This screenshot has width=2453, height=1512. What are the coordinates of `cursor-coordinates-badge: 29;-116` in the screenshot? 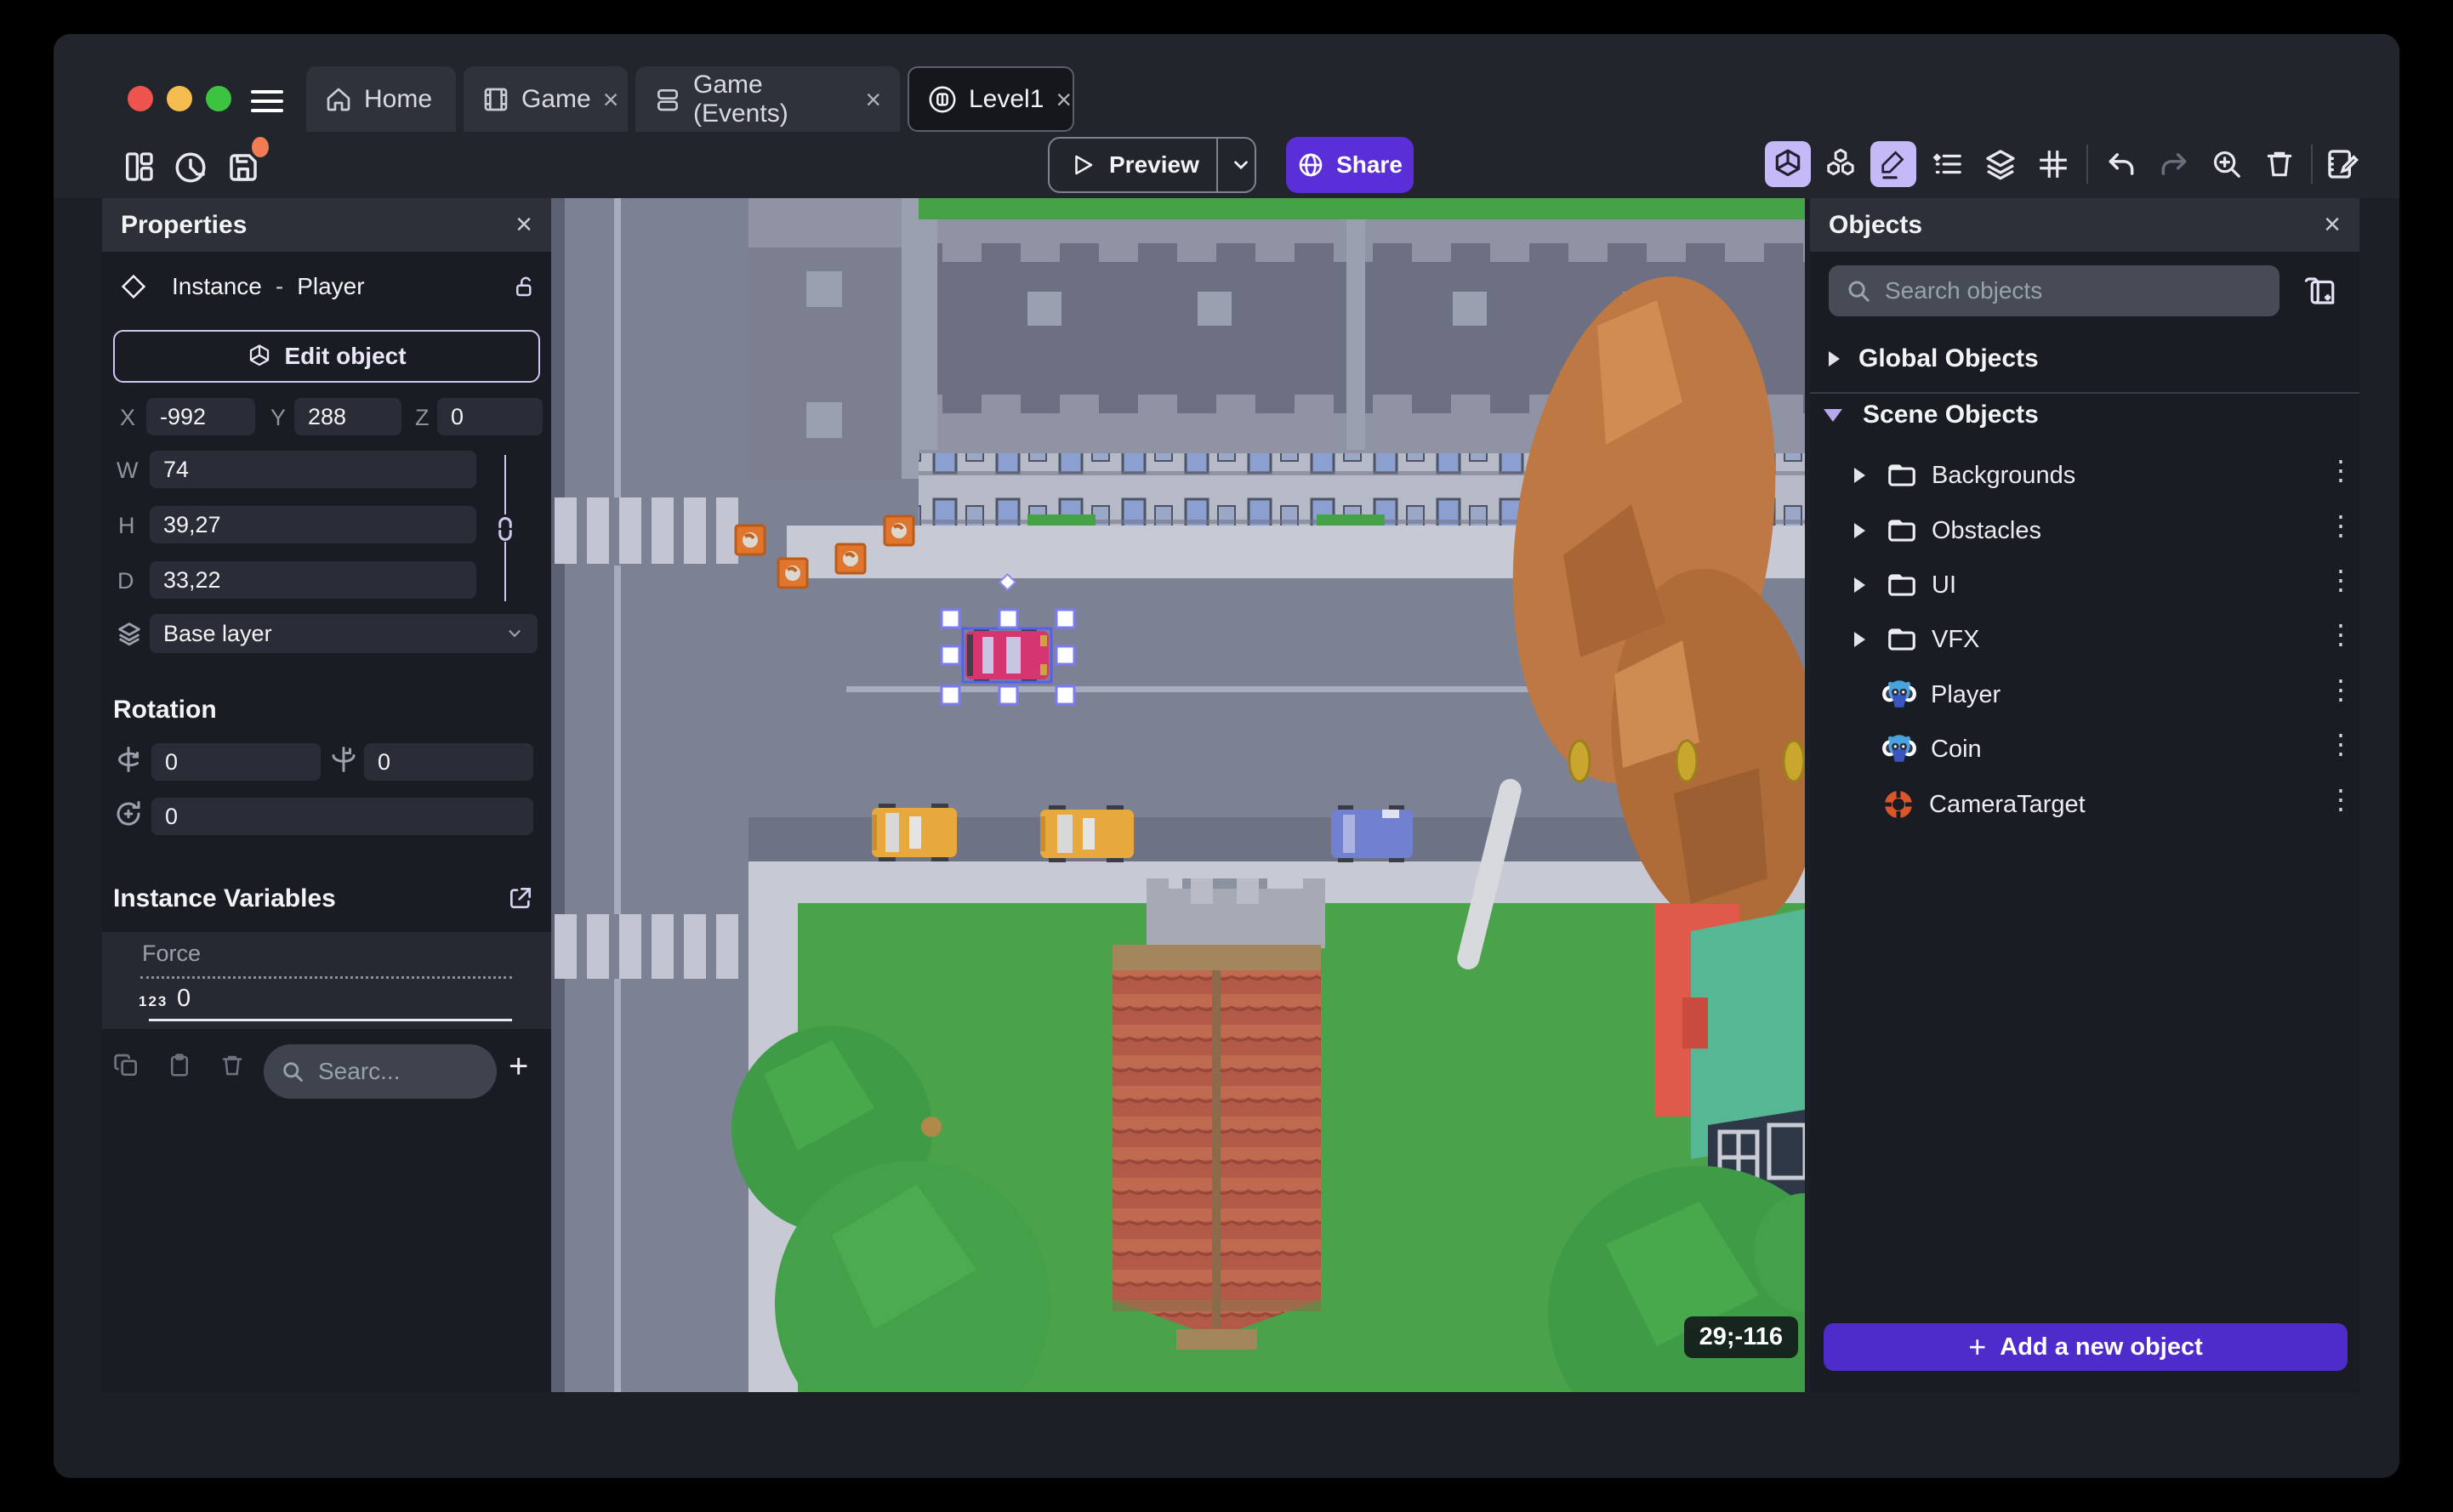 It's located at (1740, 1337).